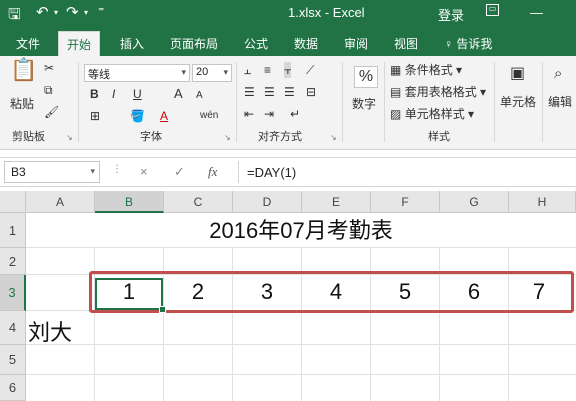  What do you see at coordinates (212, 73) in the screenshot?
I see `font-size-select: 20 ▾` at bounding box center [212, 73].